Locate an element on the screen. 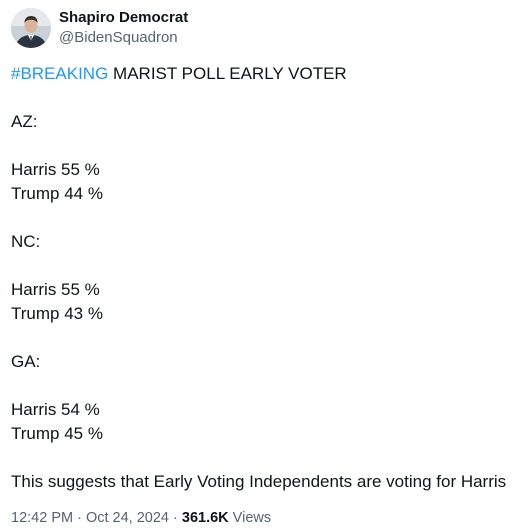 The width and height of the screenshot is (529, 529). avatar-photo-icon is located at coordinates (31, 28).